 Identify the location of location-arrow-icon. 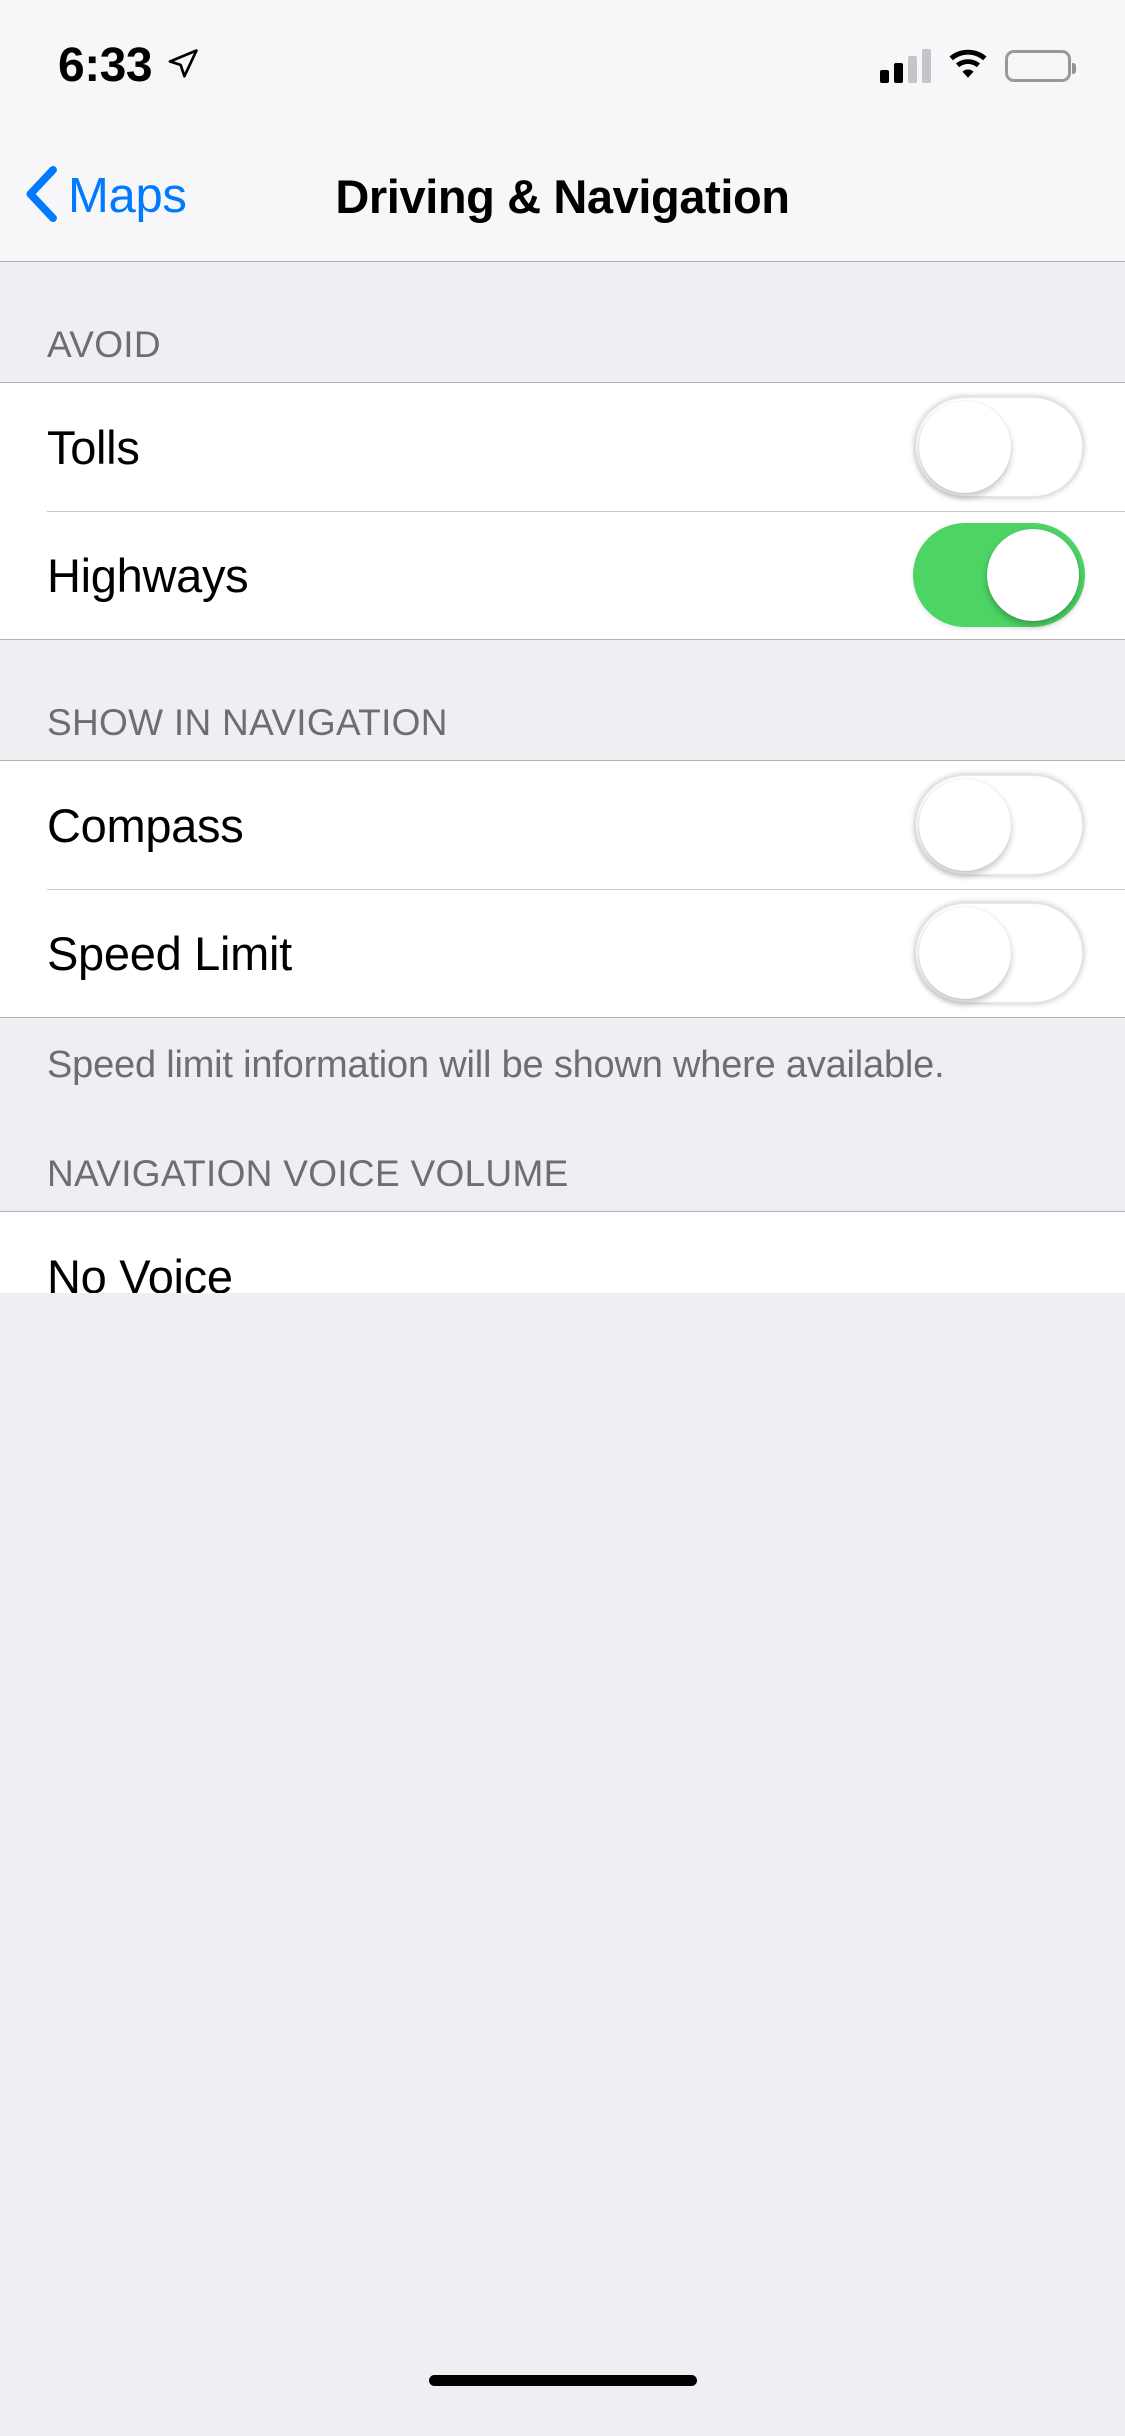
(183, 66).